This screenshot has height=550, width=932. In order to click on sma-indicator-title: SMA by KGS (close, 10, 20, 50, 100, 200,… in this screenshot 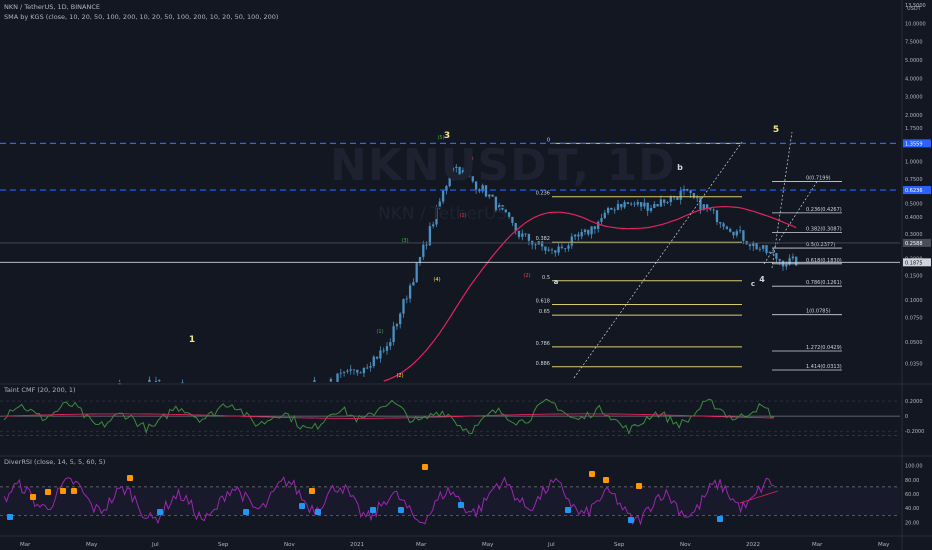, I will do `click(141, 17)`.